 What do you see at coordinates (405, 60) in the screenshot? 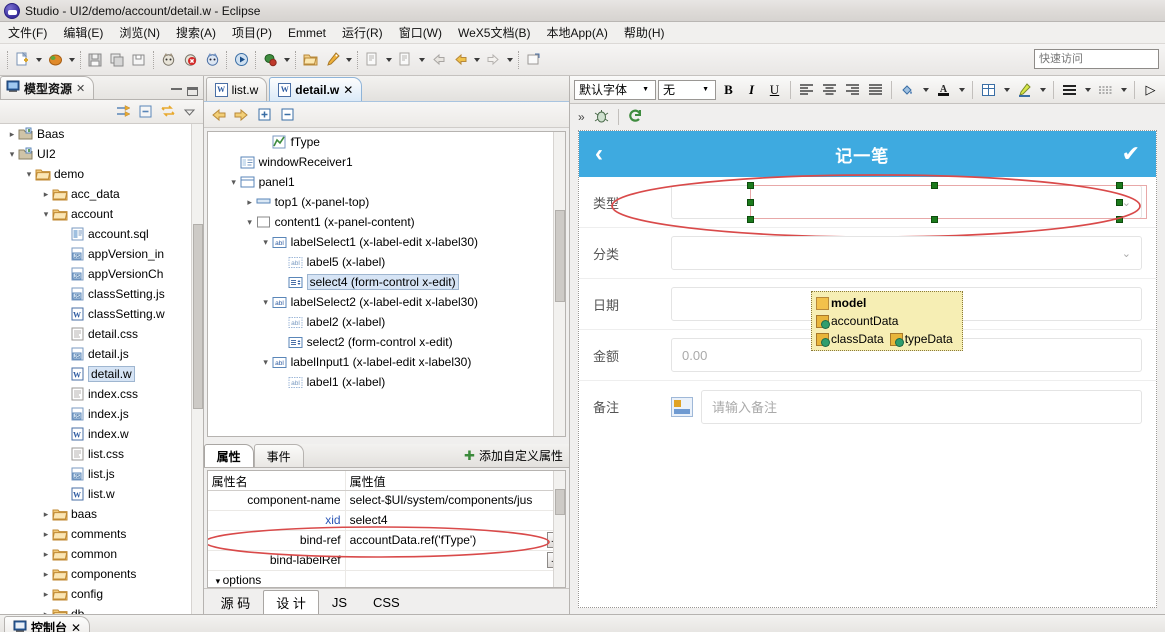
I see `new-file-button` at bounding box center [405, 60].